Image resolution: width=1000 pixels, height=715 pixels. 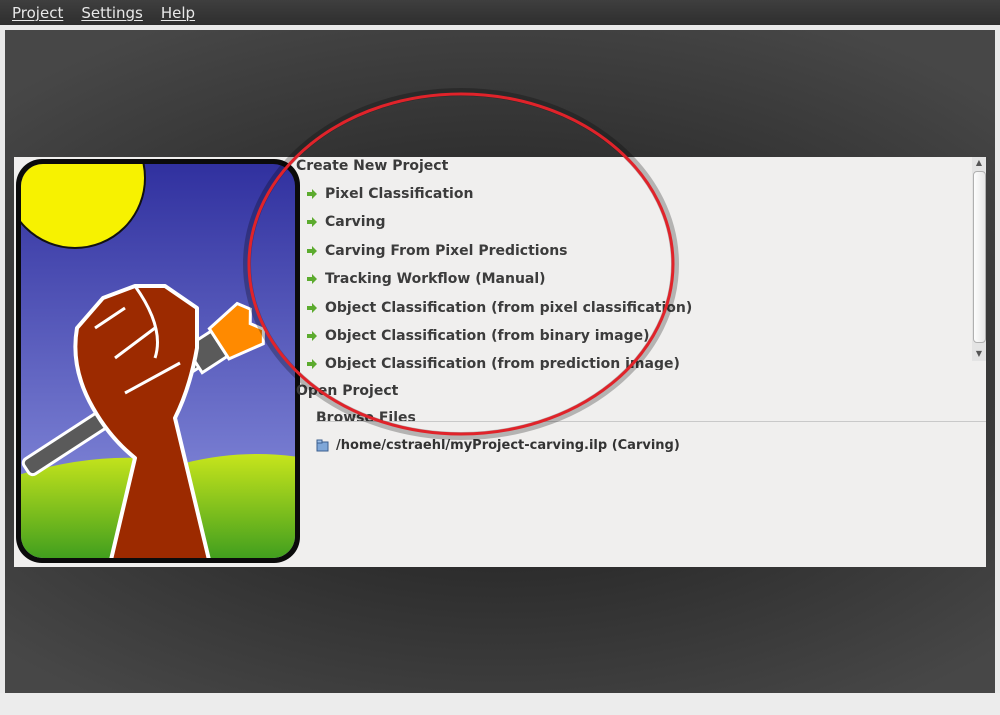 I want to click on scroll-down-icon: ▼, so click(x=979, y=354).